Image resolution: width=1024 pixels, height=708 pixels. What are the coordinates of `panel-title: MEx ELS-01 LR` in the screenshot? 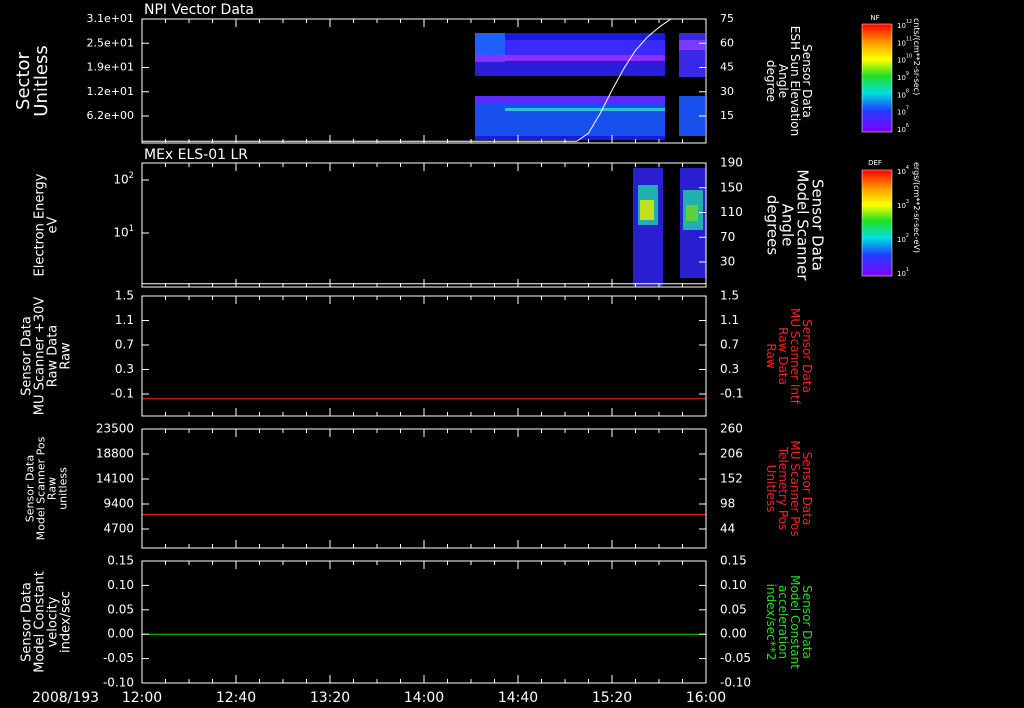 It's located at (196, 155).